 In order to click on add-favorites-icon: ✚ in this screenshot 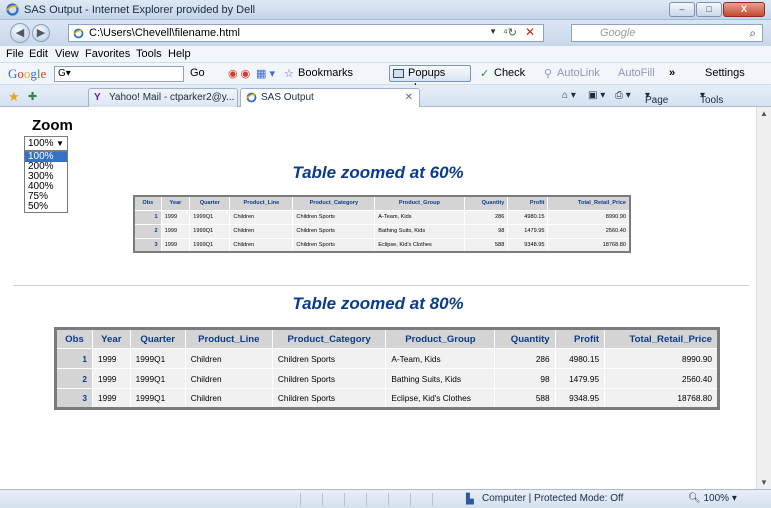, I will do `click(32, 96)`.